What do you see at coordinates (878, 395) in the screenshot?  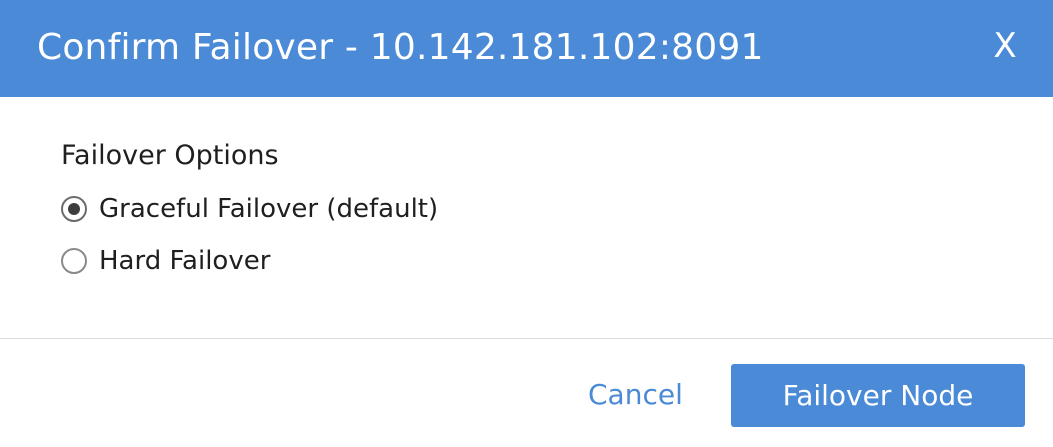 I see `failover-node-button: Failover Node` at bounding box center [878, 395].